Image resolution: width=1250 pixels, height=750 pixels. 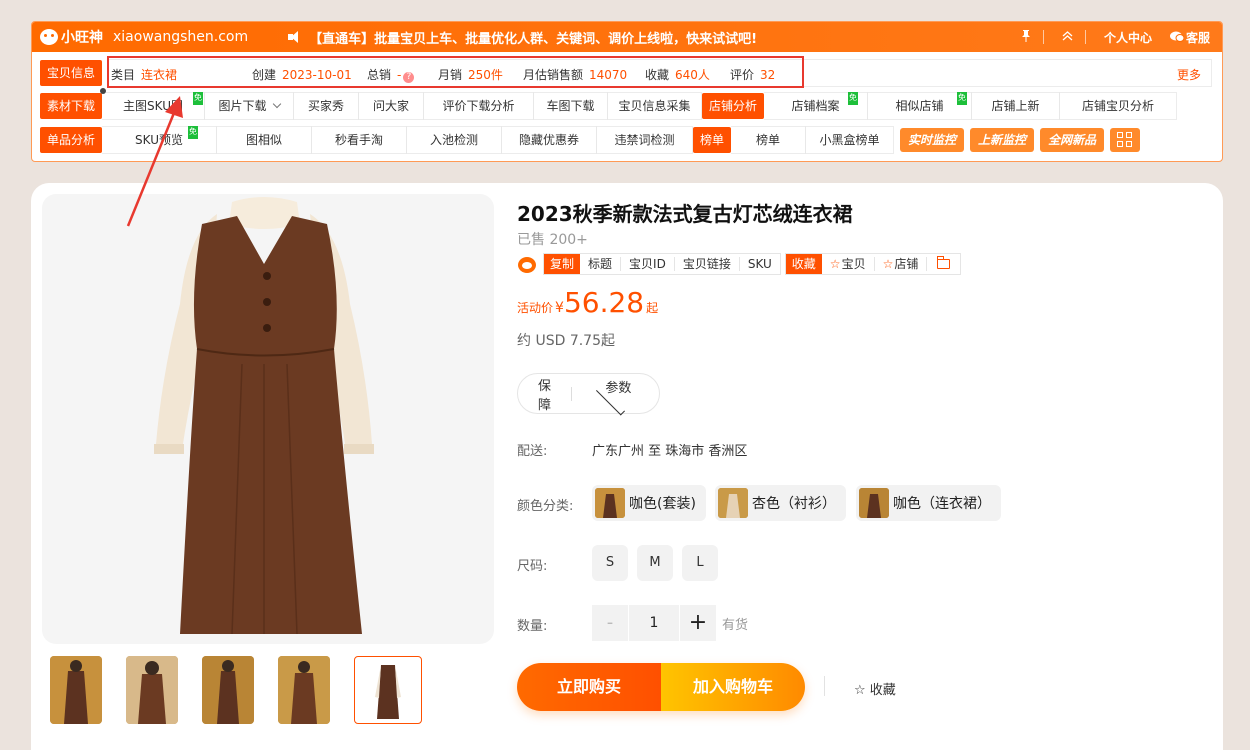 What do you see at coordinates (532, 451) in the screenshot?
I see `shipping-label: 配送:` at bounding box center [532, 451].